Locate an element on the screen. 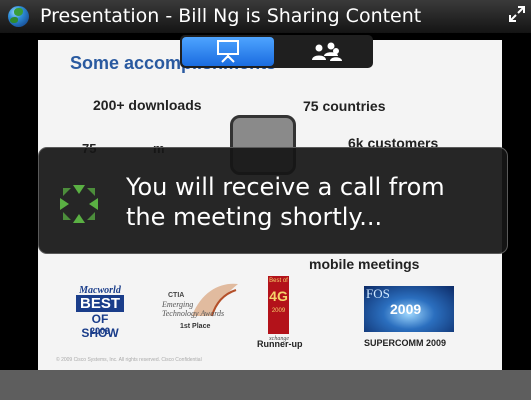 This screenshot has height=400, width=531. participants-icon is located at coordinates (327, 51).